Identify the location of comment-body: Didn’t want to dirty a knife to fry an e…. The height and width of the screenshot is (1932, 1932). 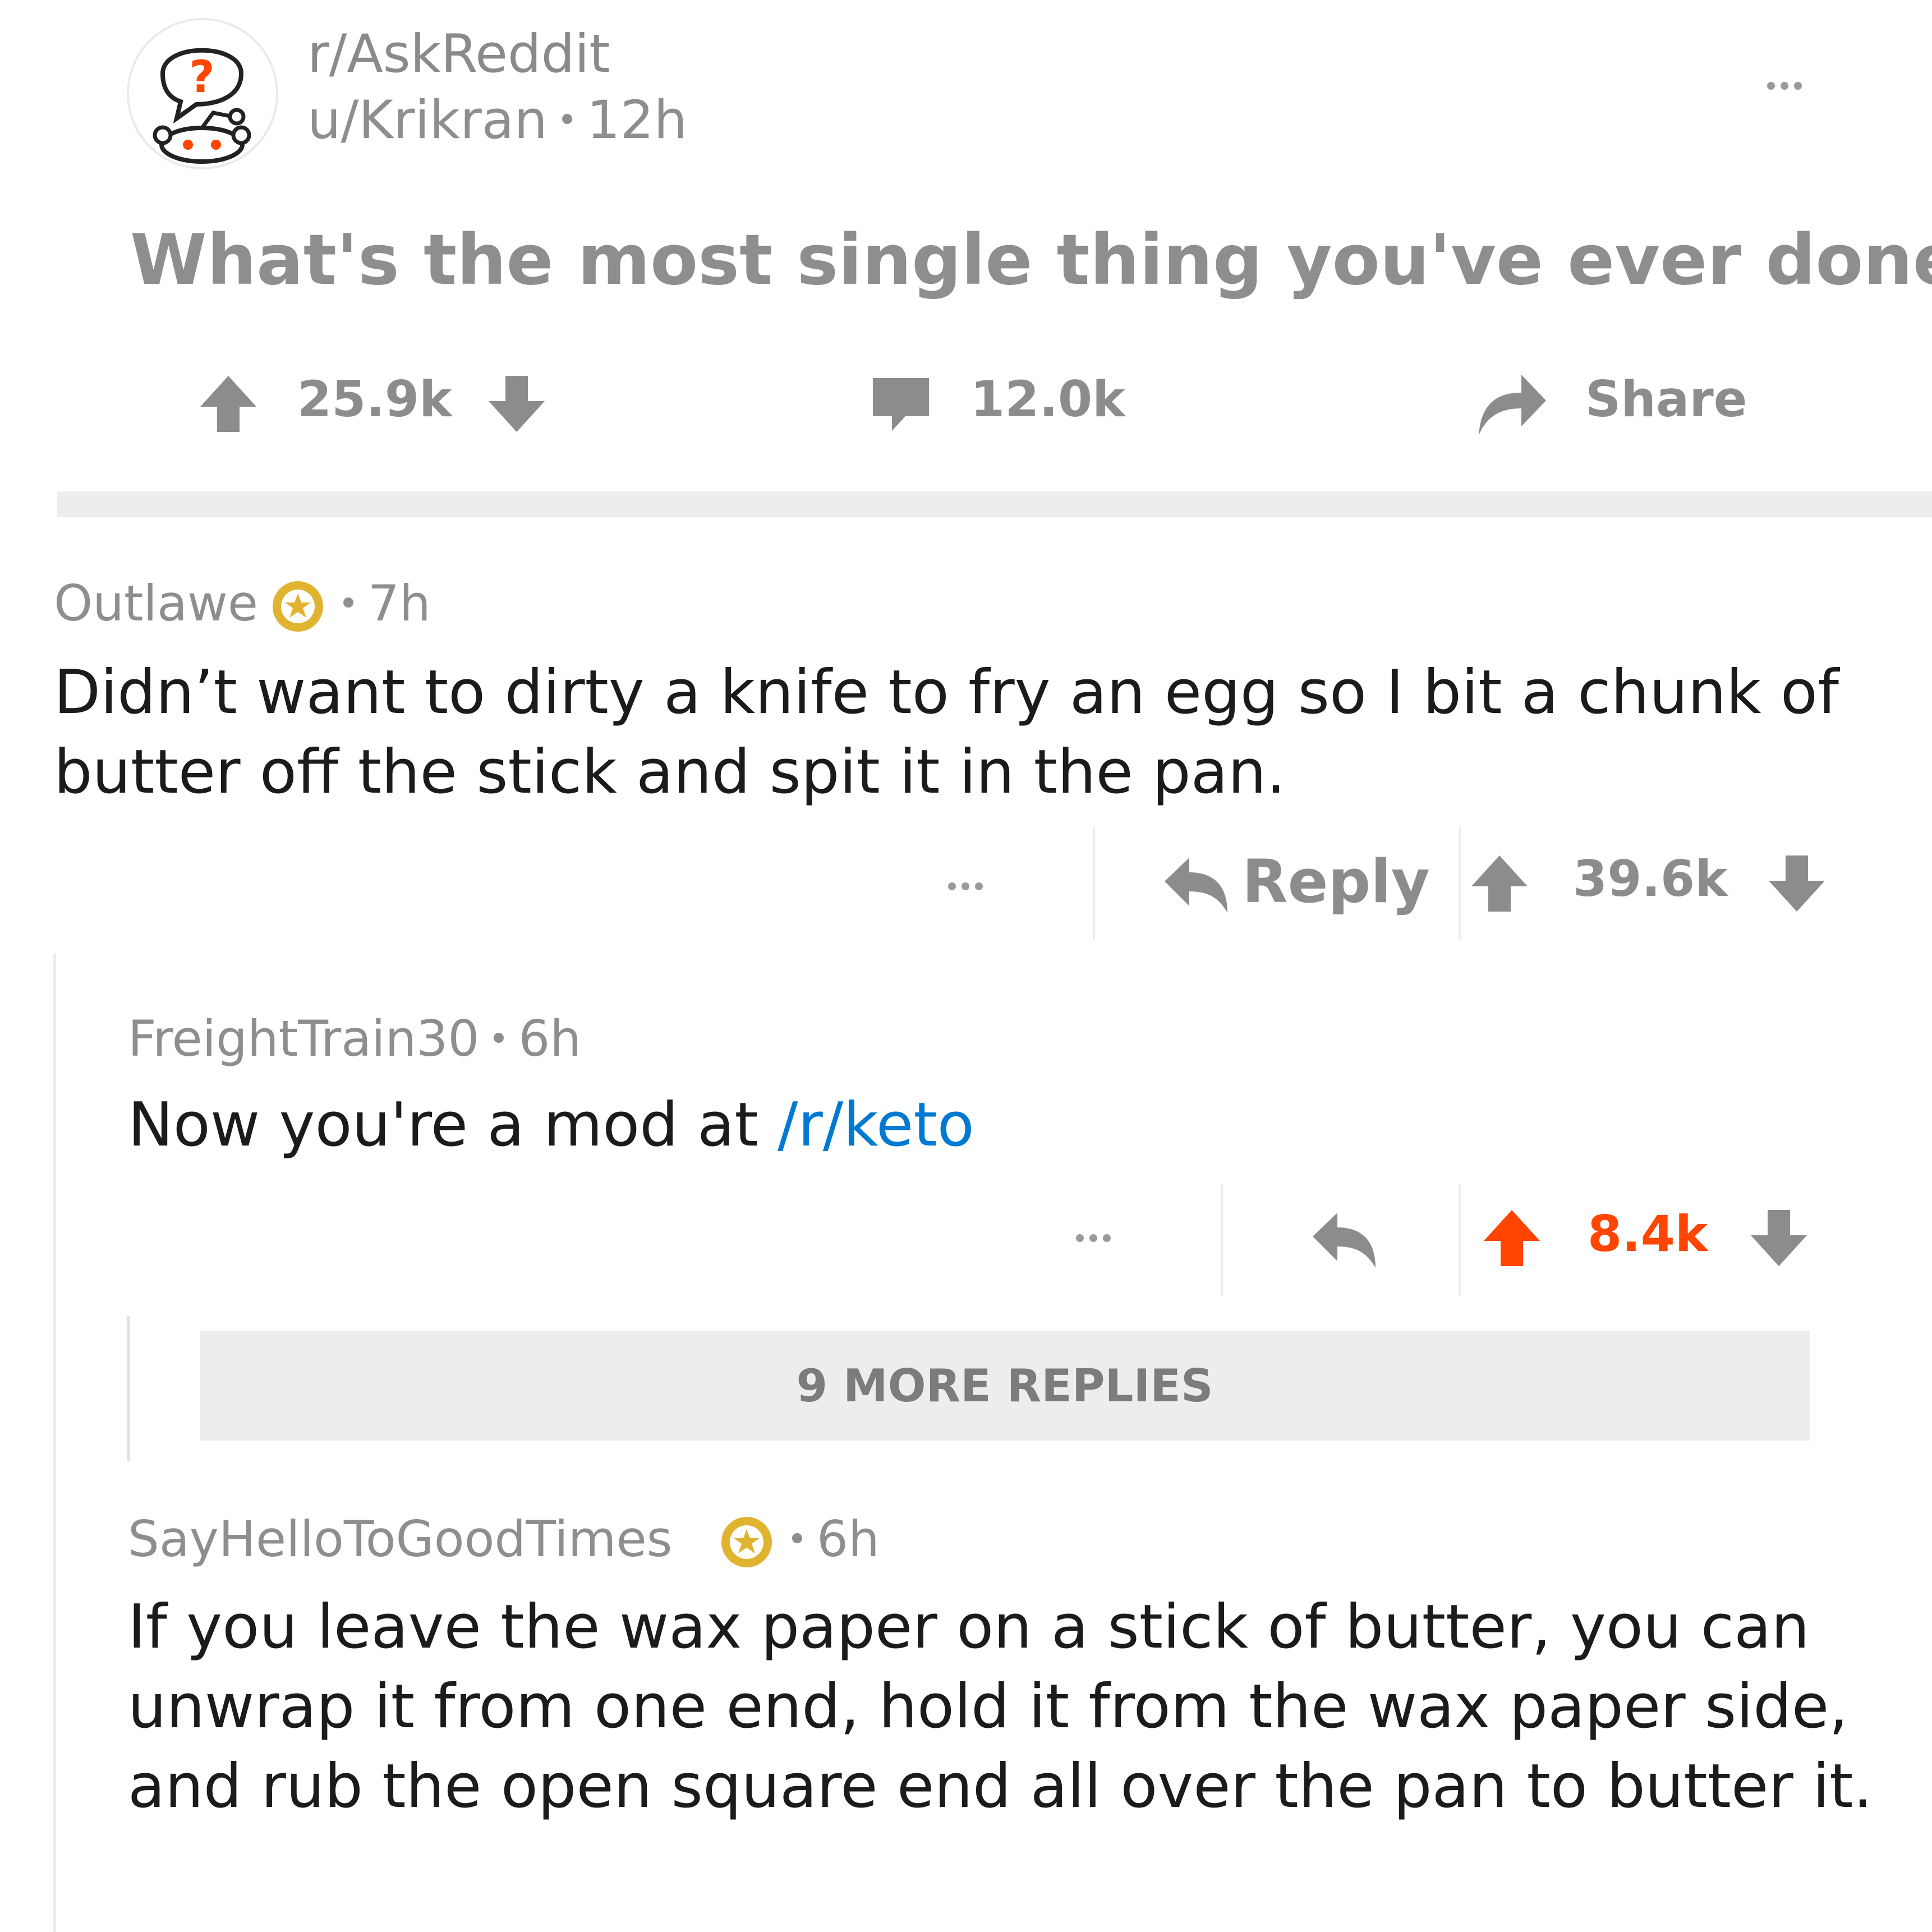
(946, 732).